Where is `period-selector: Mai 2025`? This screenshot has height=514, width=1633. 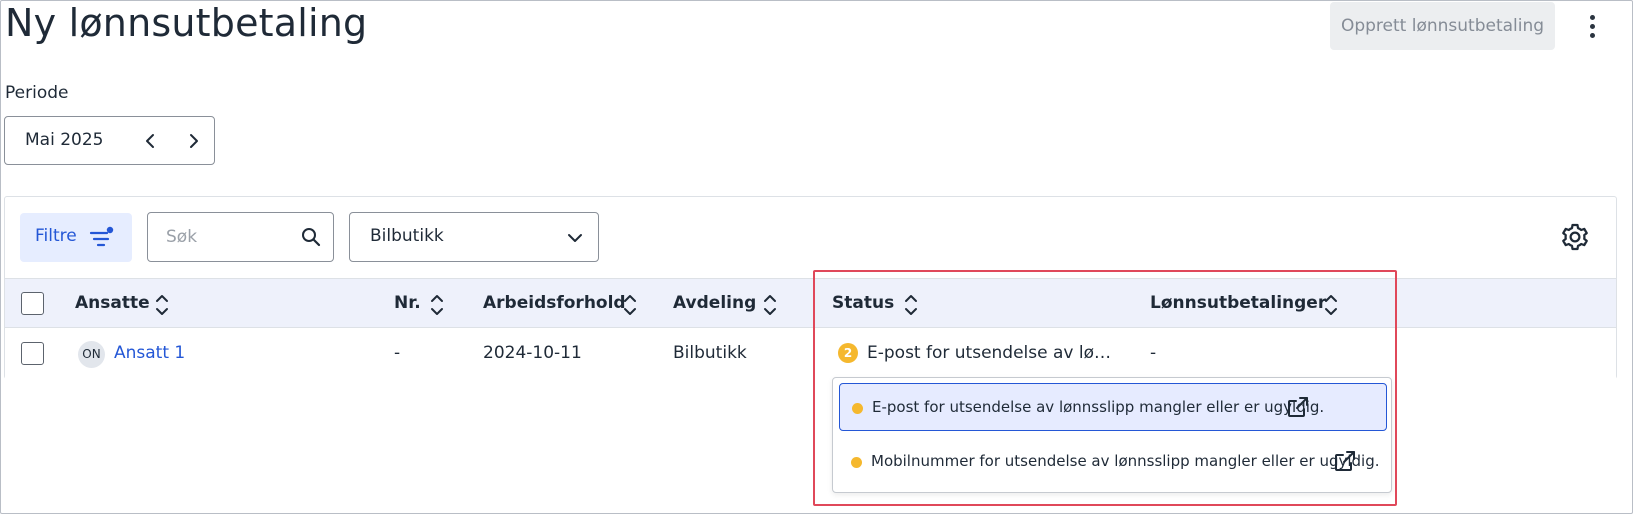 period-selector: Mai 2025 is located at coordinates (109, 140).